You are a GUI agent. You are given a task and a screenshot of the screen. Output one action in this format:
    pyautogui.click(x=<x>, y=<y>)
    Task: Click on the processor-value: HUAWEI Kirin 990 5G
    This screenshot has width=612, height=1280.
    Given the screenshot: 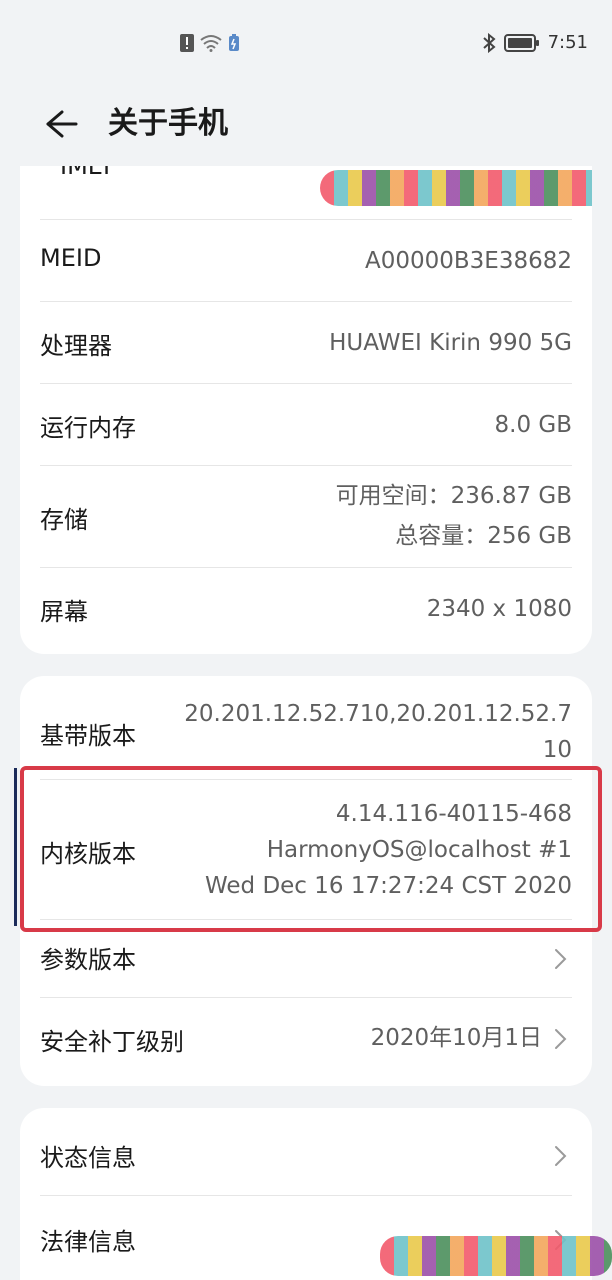 What is the action you would take?
    pyautogui.click(x=450, y=343)
    